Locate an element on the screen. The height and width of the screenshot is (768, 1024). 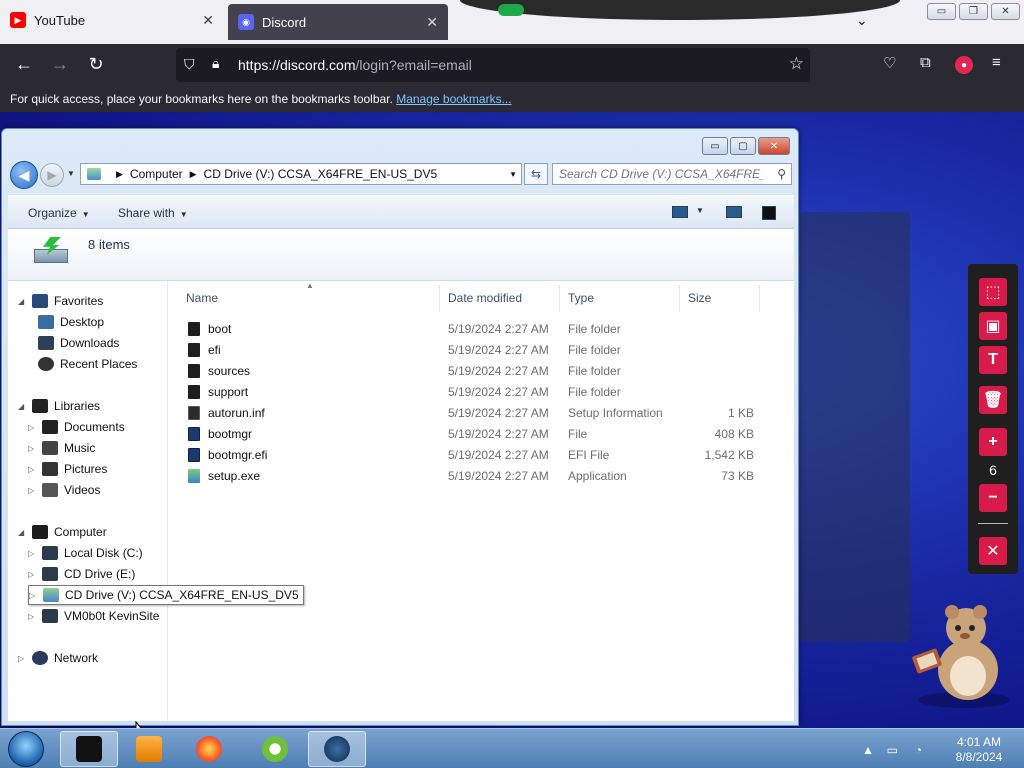
nav-computer: ◢ Computer is located at coordinates (62, 532).